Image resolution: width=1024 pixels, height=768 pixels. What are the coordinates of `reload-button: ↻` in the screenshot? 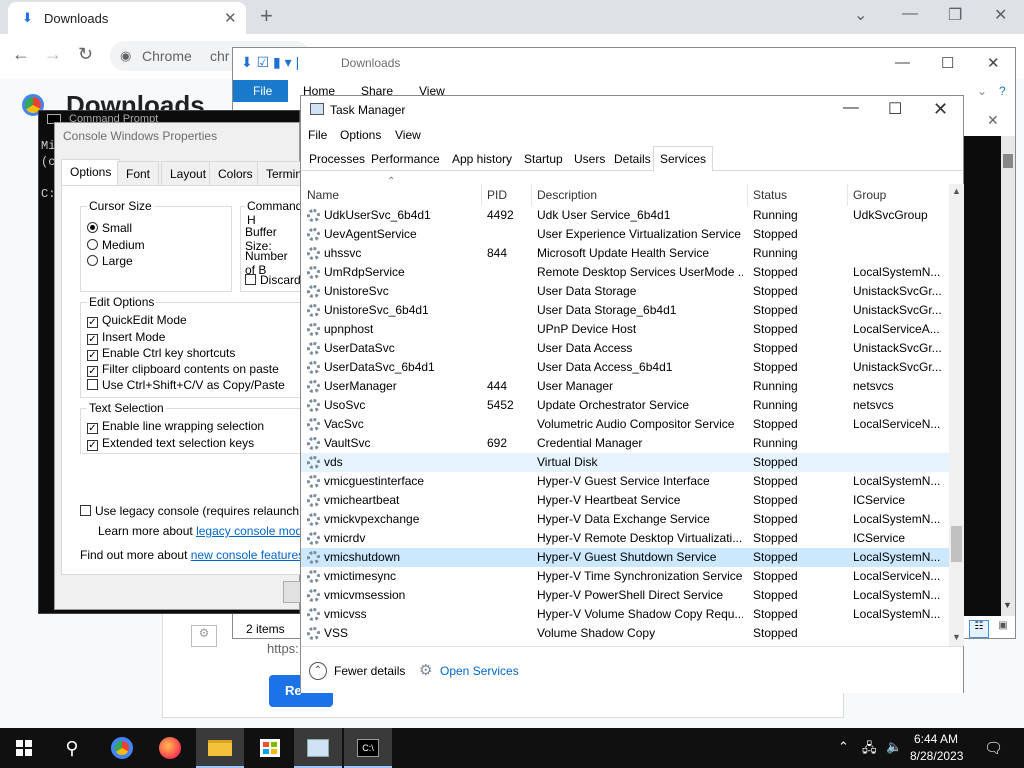 It's located at (85, 54).